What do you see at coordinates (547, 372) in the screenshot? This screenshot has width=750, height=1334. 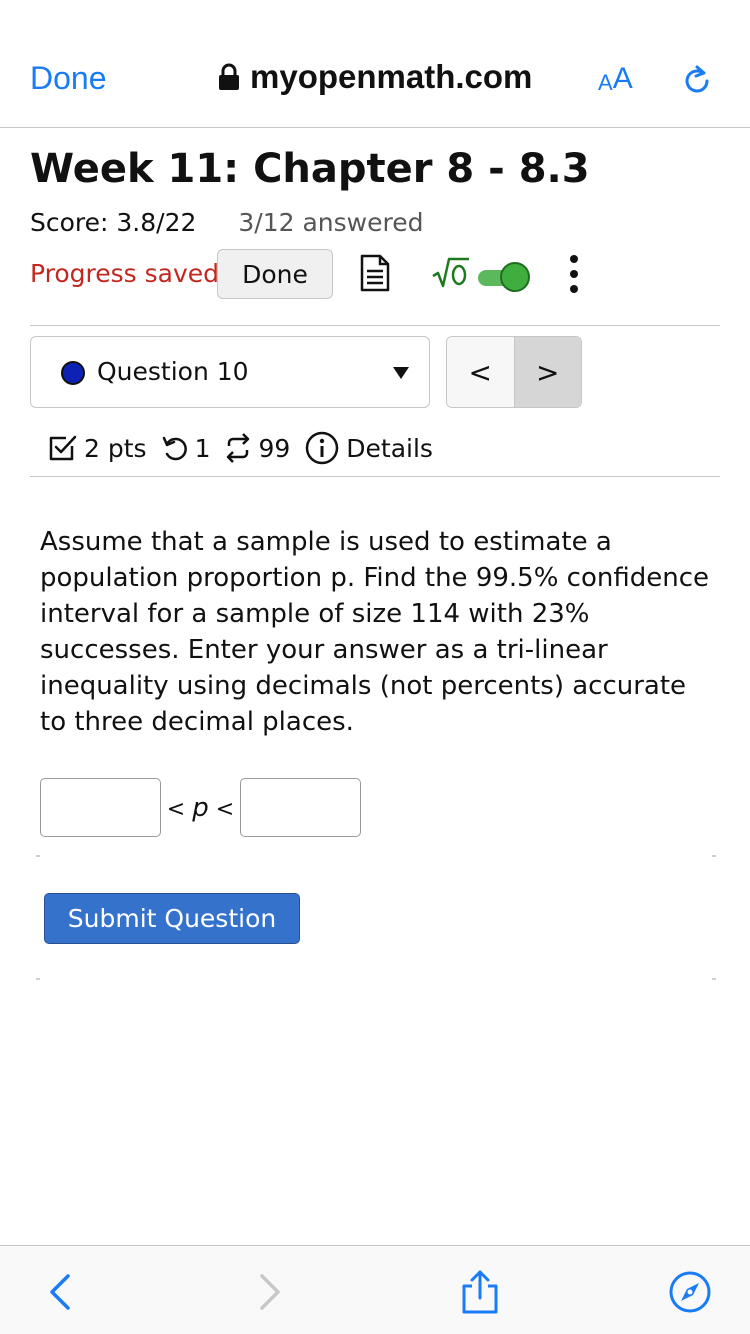 I see `next-question-button: >` at bounding box center [547, 372].